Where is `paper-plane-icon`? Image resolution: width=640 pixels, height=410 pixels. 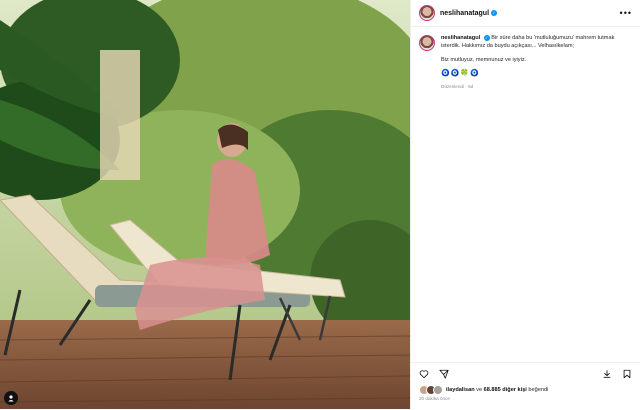
paper-plane-icon is located at coordinates (444, 375).